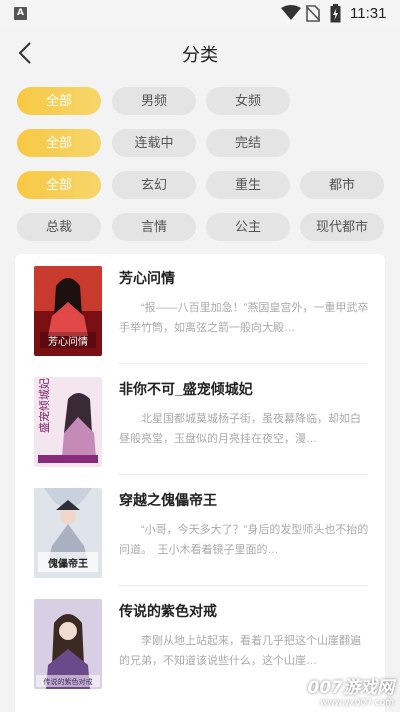 This screenshot has width=400, height=712. What do you see at coordinates (20, 13) in the screenshot?
I see `app-notification-icon: A` at bounding box center [20, 13].